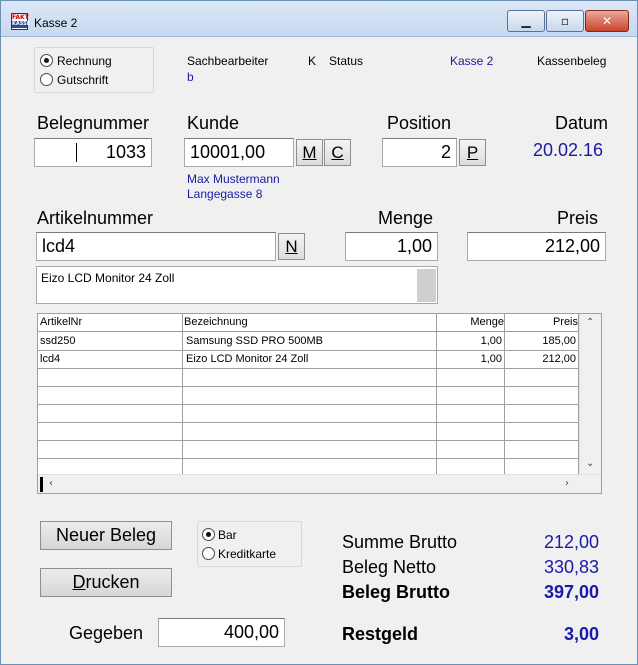  Describe the element at coordinates (190, 77) in the screenshot. I see `sachbearbeiter-value: b` at that location.